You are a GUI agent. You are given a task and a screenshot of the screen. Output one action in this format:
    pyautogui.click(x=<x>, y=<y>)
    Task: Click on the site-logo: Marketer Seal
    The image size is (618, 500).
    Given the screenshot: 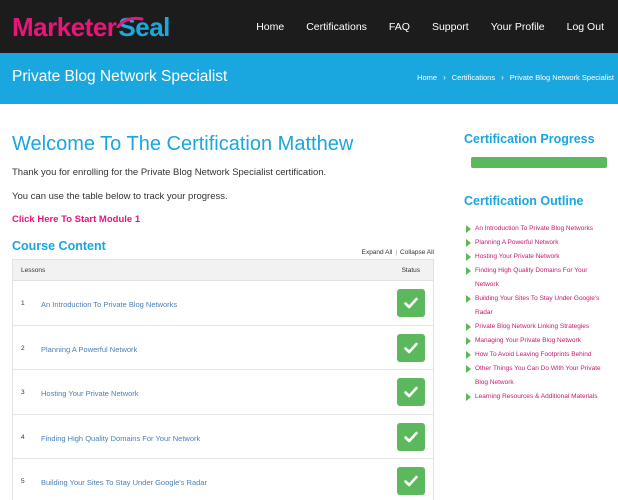 What is the action you would take?
    pyautogui.click(x=91, y=27)
    